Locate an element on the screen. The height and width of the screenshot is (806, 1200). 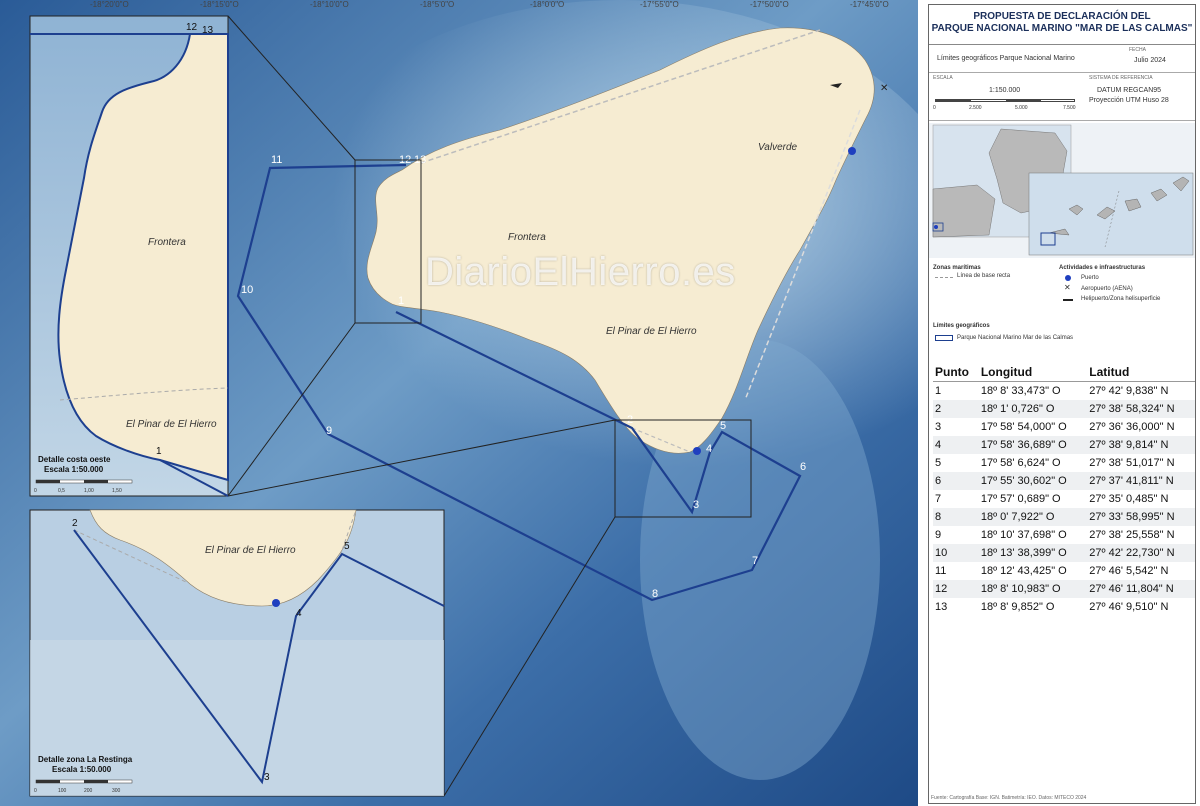
coordinates-table-header: Punto Longitud Latitud is located at coordinates (1064, 372).